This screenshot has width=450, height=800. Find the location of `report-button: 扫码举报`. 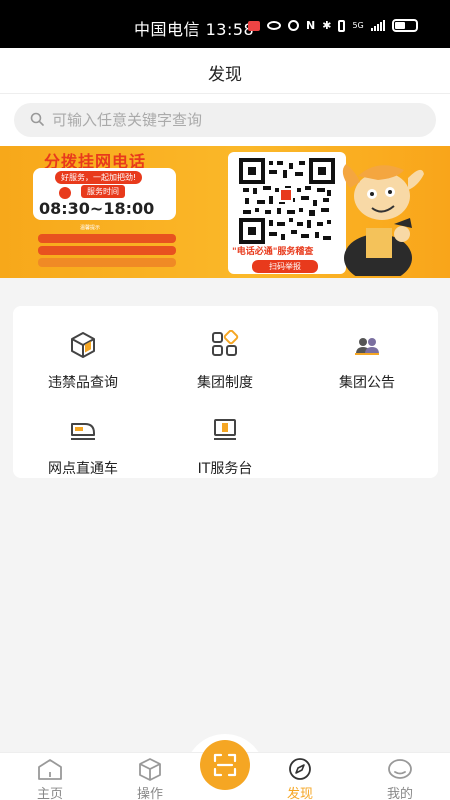

report-button: 扫码举报 is located at coordinates (285, 266).